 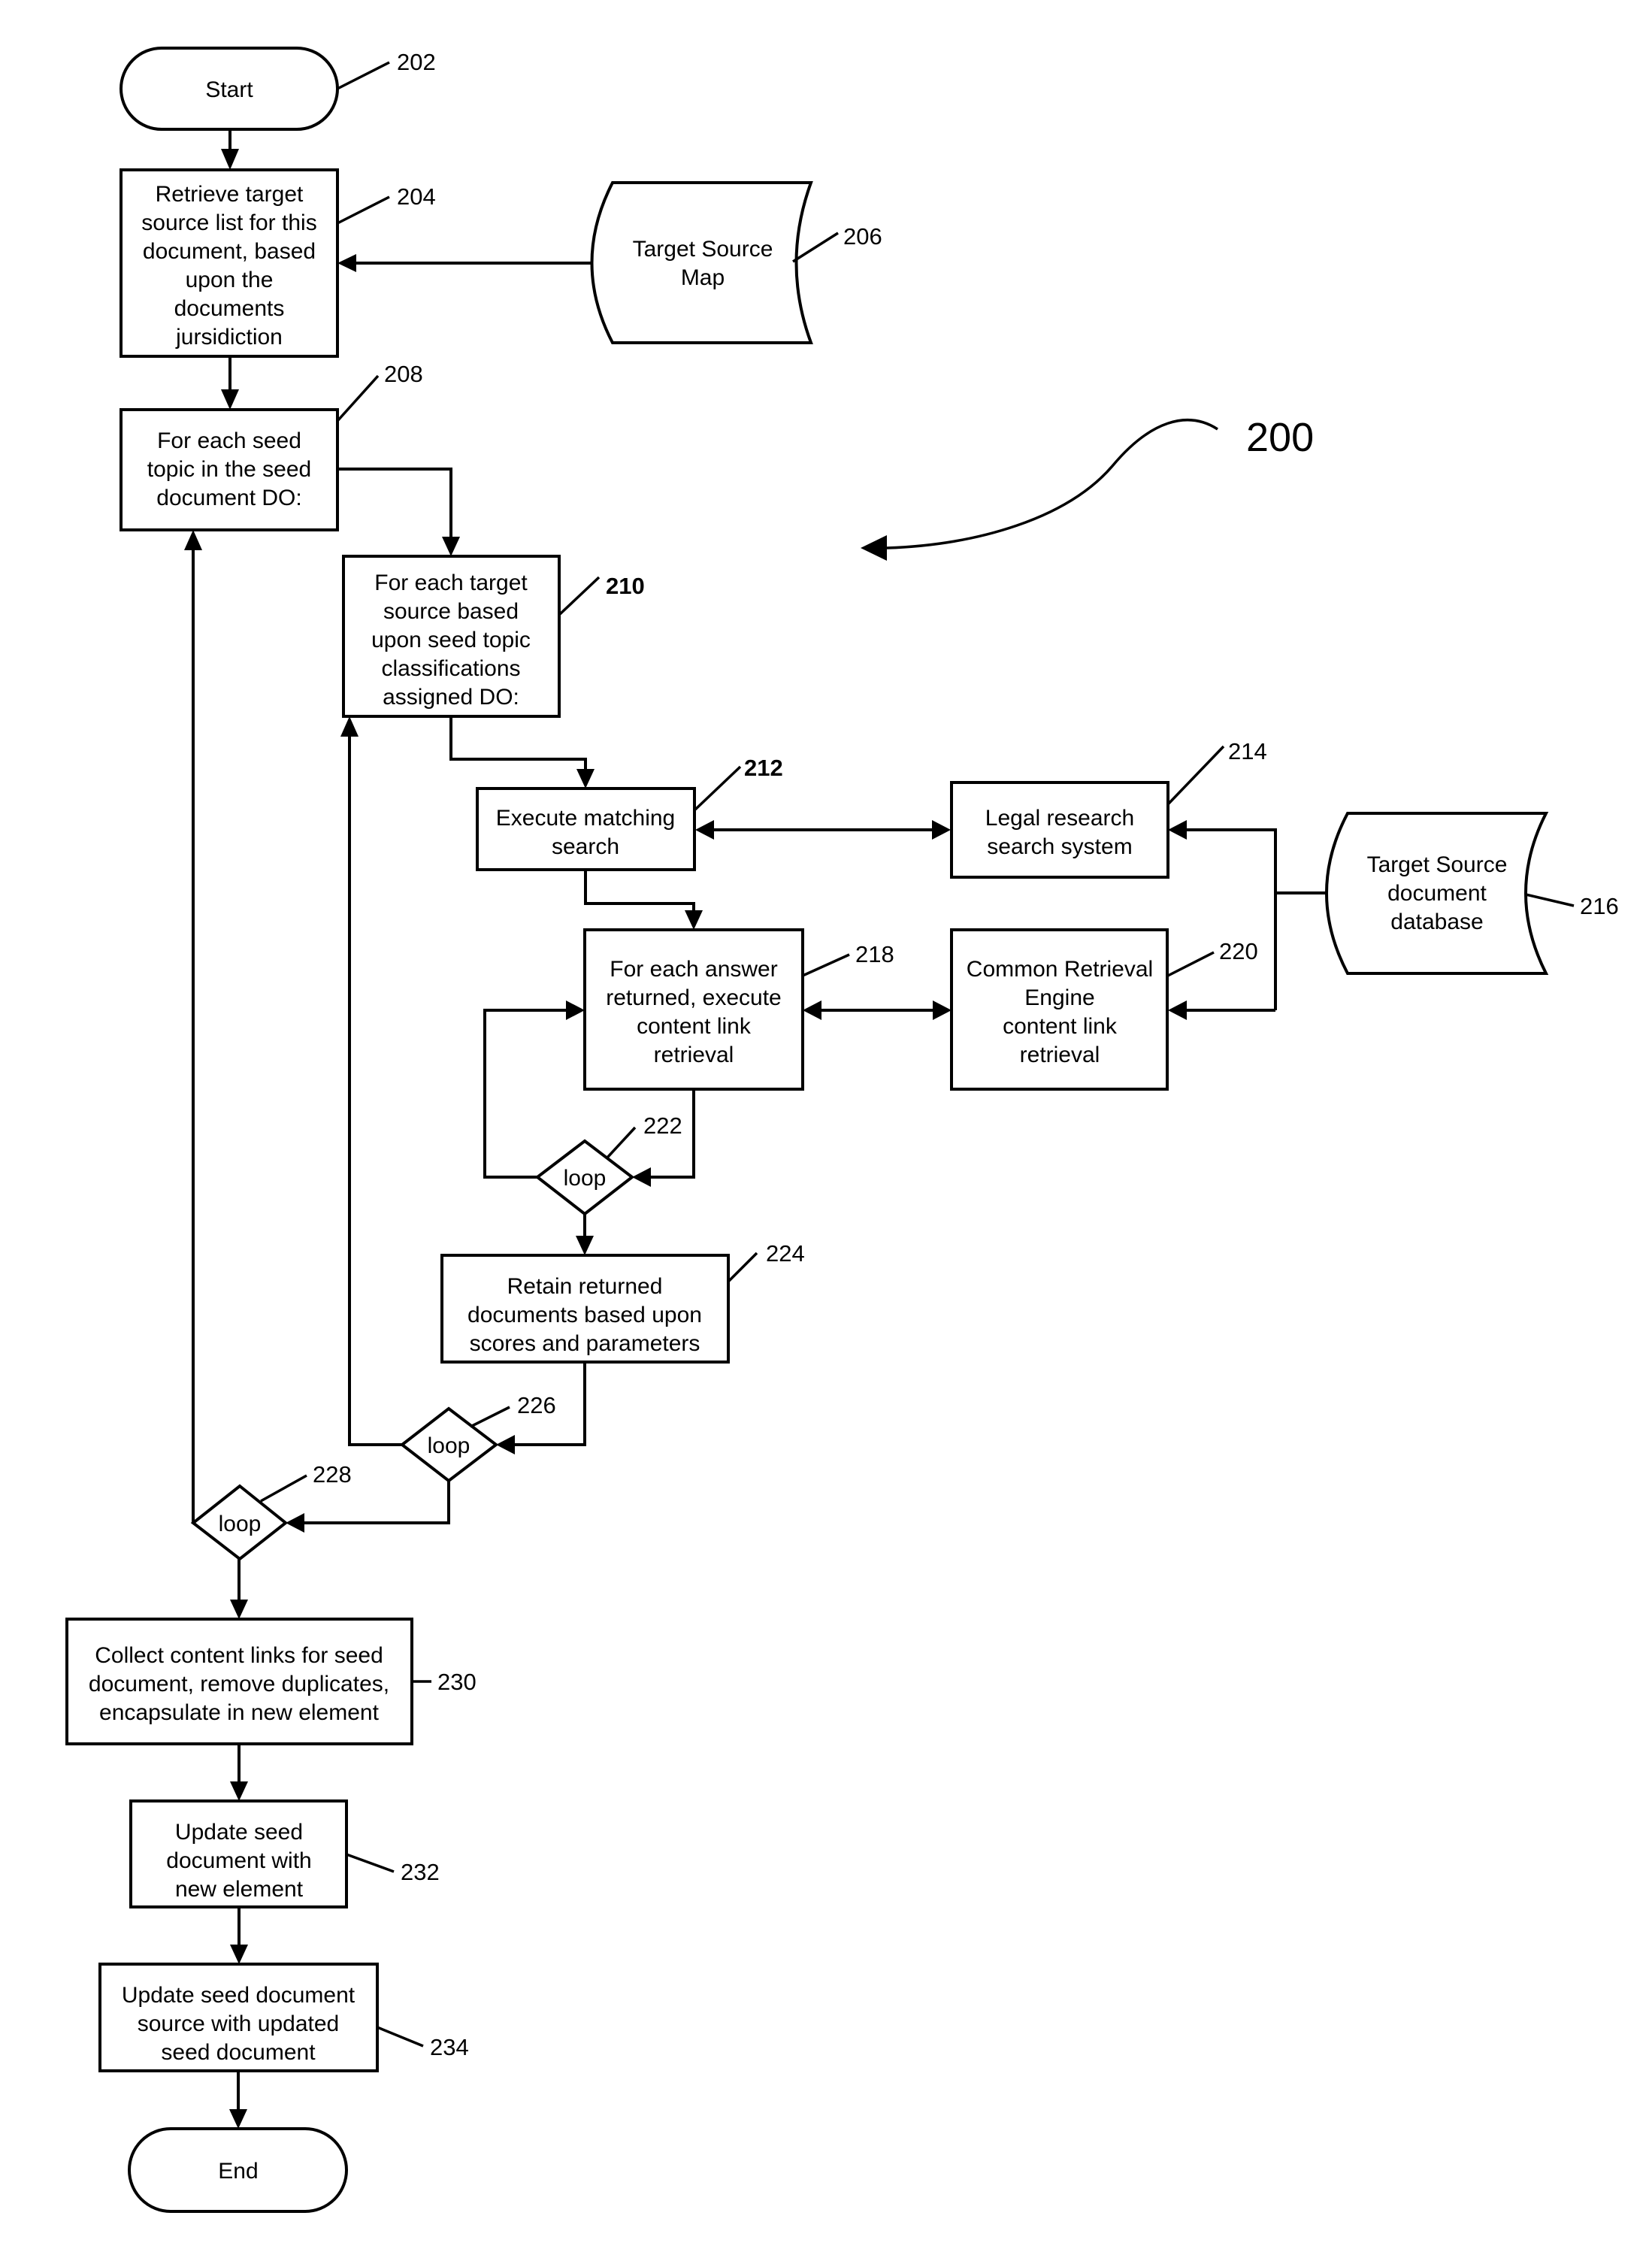 What do you see at coordinates (229, 440) in the screenshot?
I see `node-label-line: For each seed` at bounding box center [229, 440].